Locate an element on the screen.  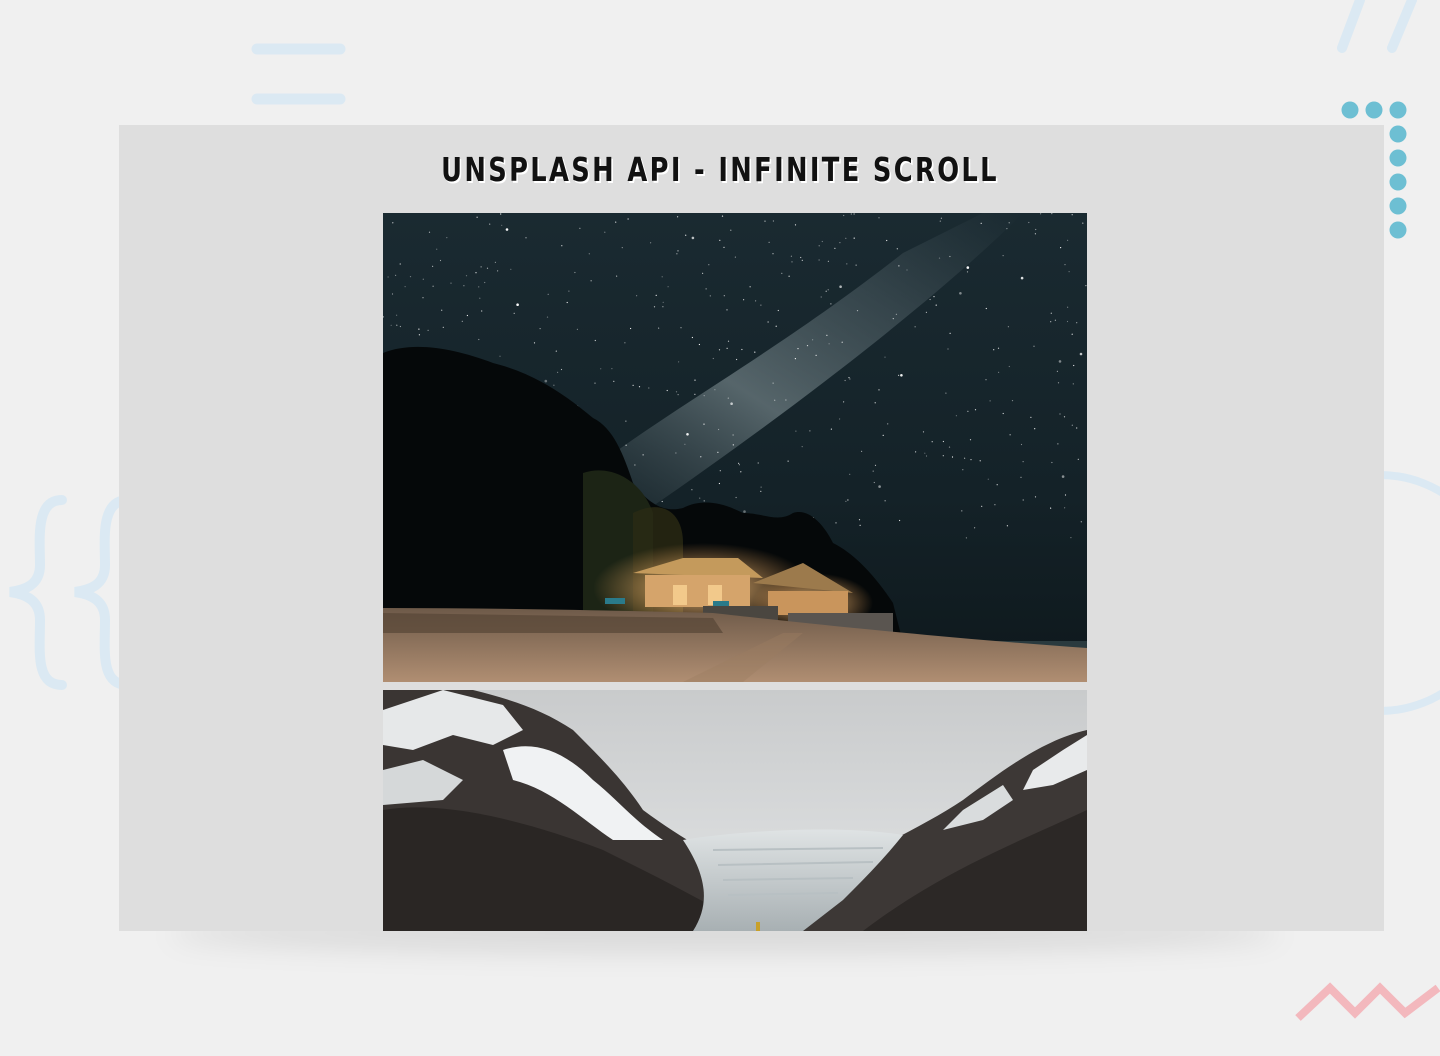
gallery-image-mountain-glacier is located at coordinates (735, 810).